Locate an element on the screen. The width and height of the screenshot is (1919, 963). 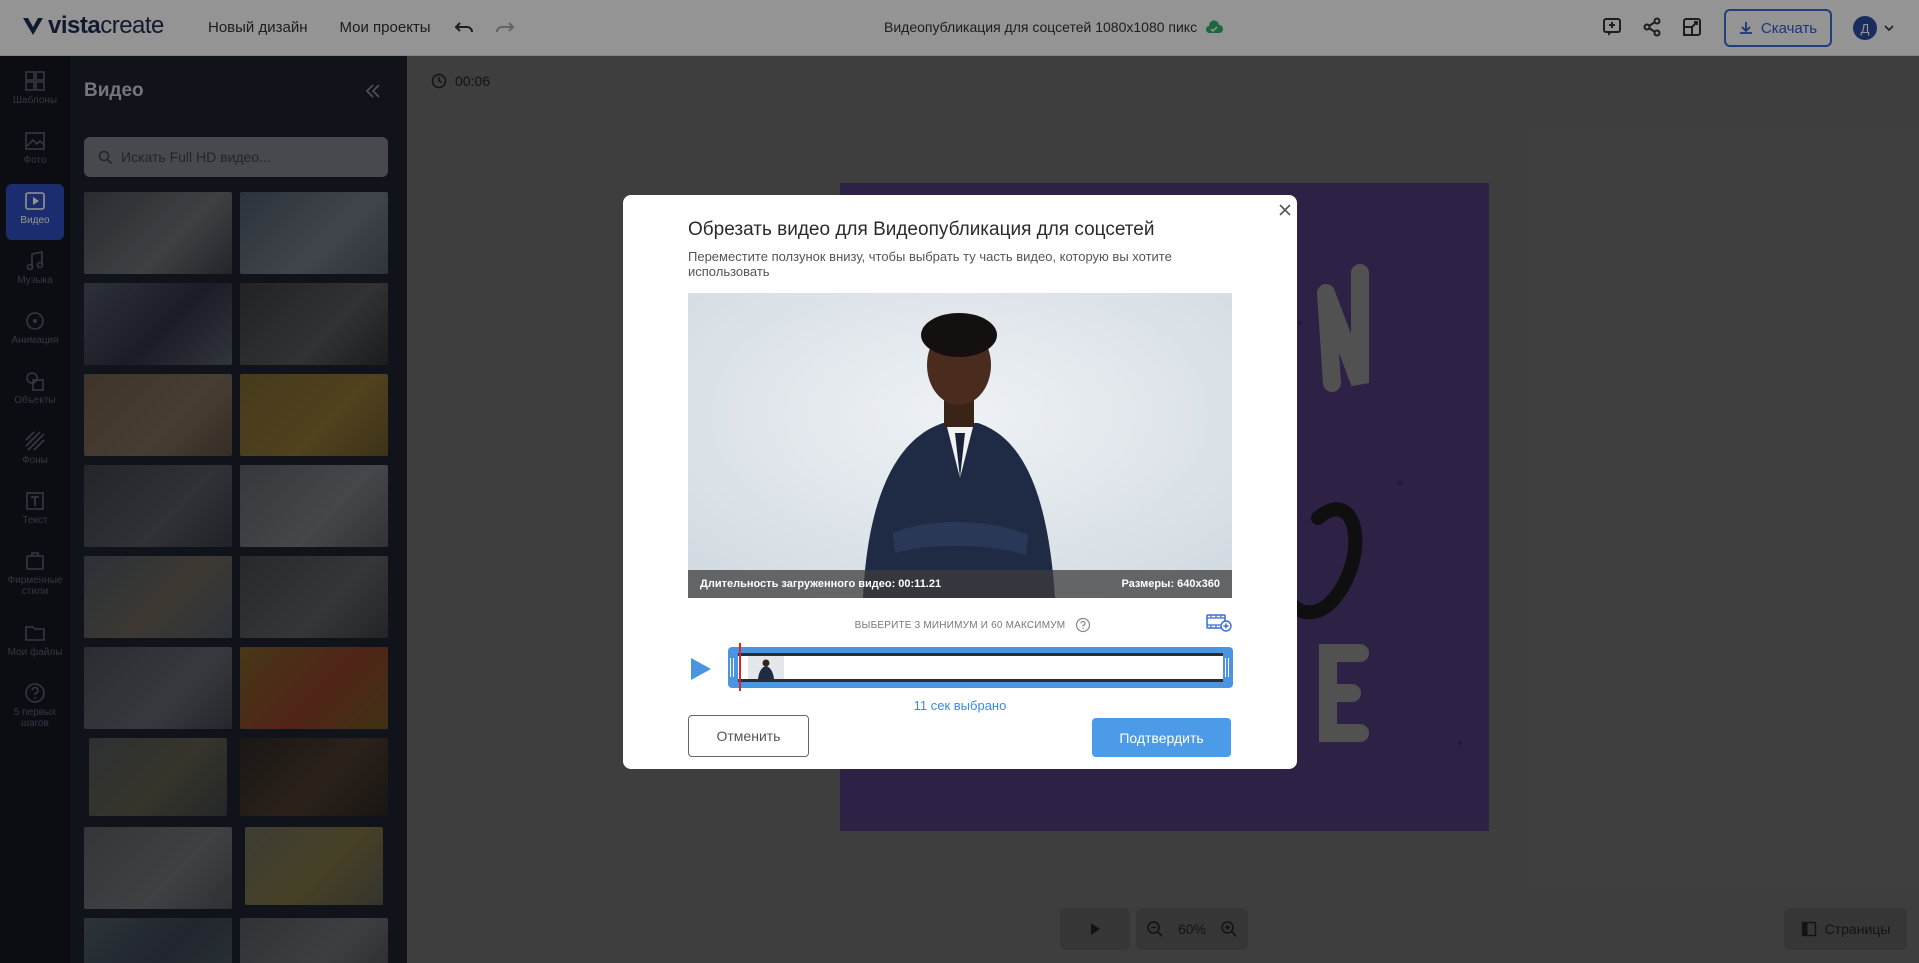
playhead is located at coordinates (740, 667).